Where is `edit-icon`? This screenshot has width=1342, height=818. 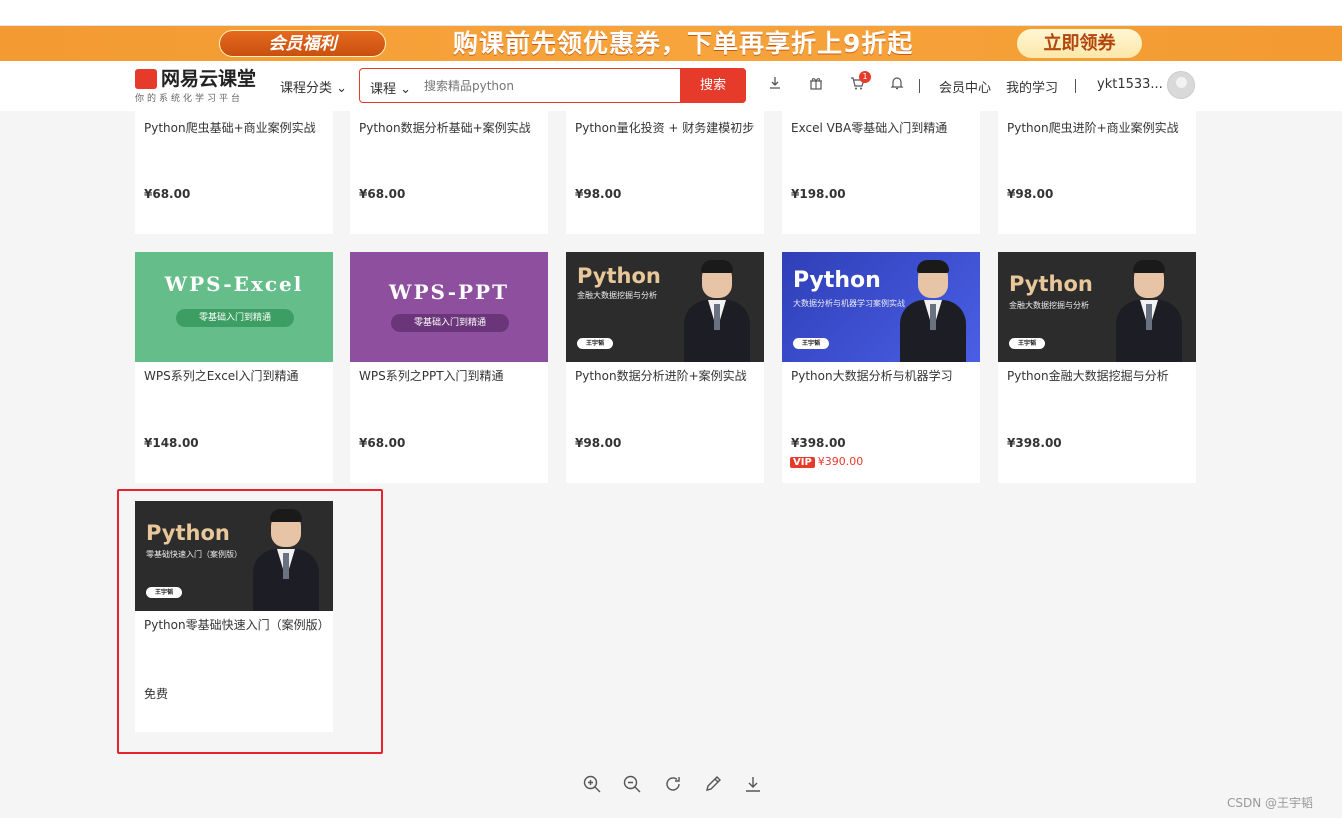 edit-icon is located at coordinates (713, 785).